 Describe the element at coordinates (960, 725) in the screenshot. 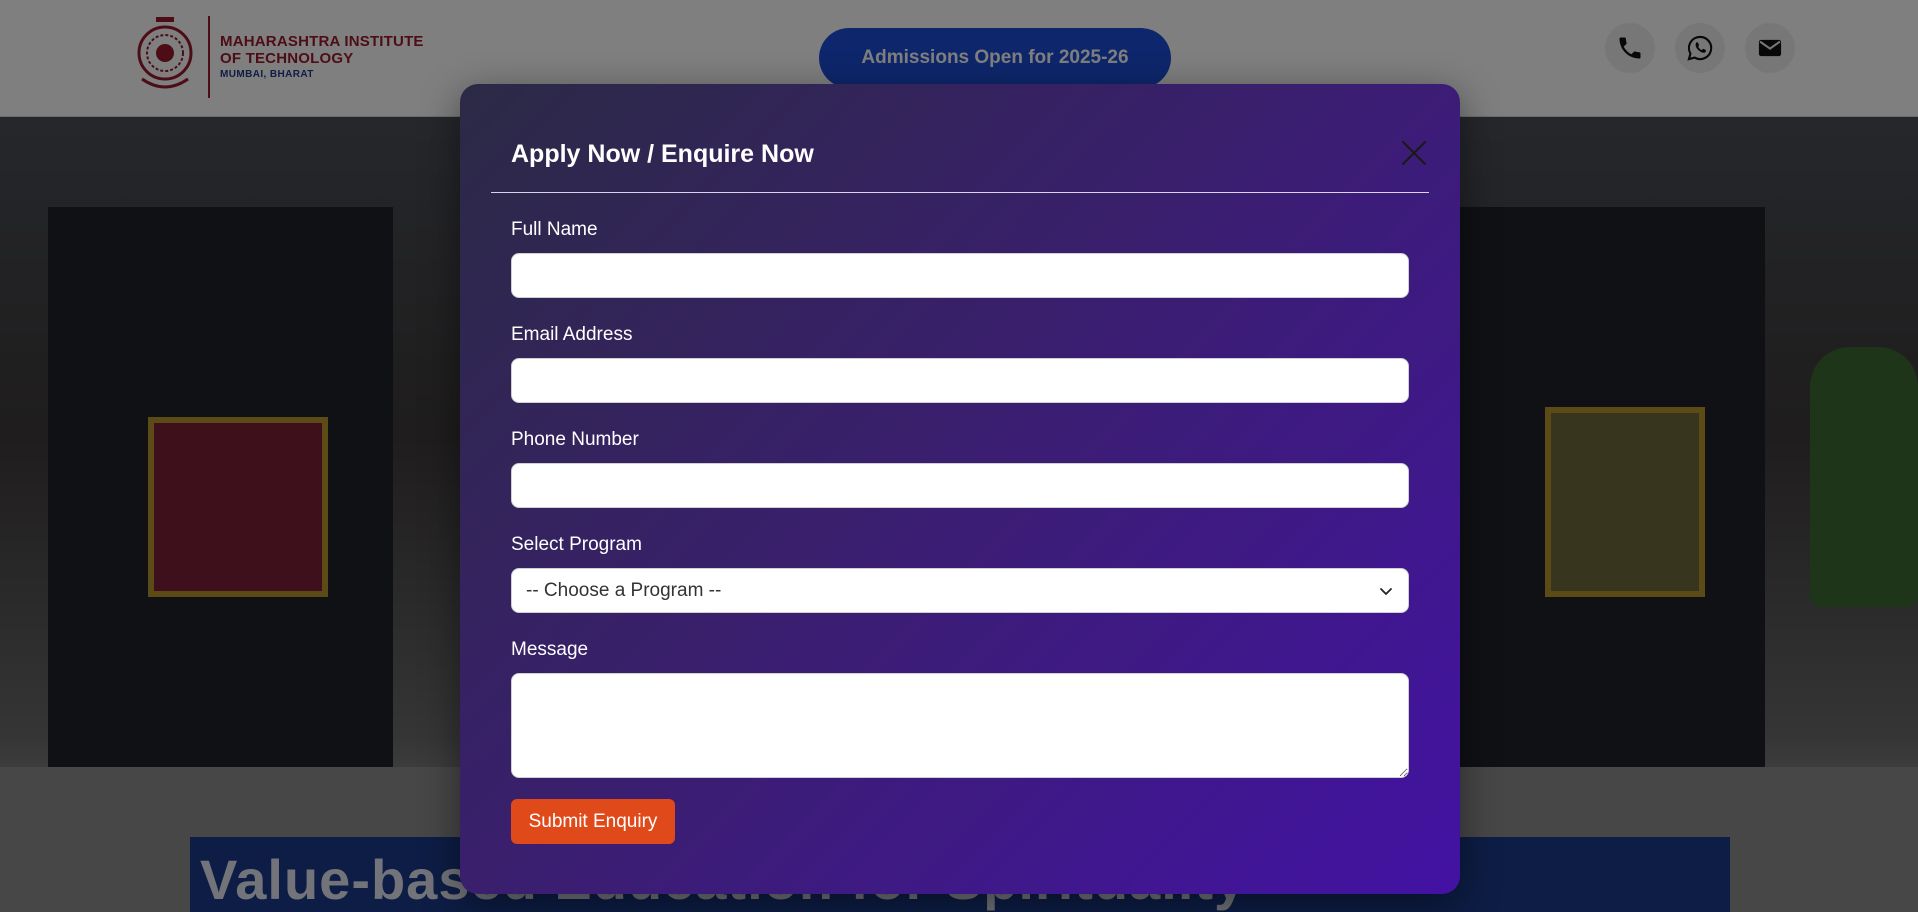

I see `message-textarea` at that location.